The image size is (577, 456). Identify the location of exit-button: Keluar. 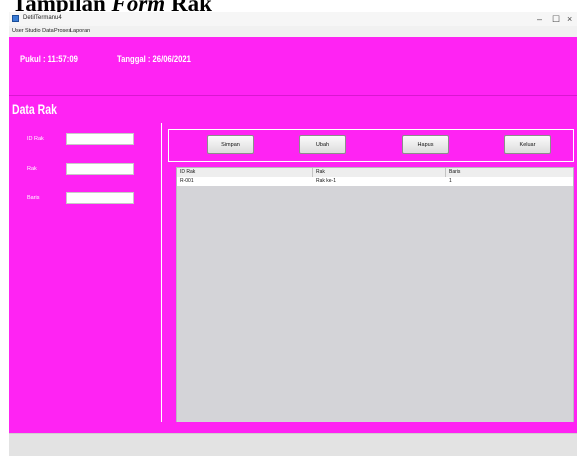
(527, 144).